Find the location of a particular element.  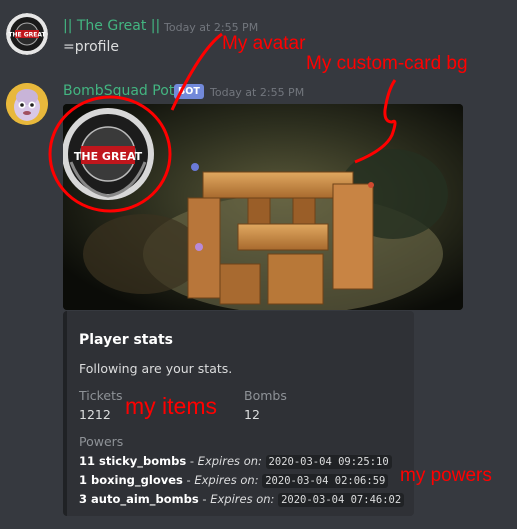

card-avatar-icon: THE GREAT is located at coordinates (108, 154).